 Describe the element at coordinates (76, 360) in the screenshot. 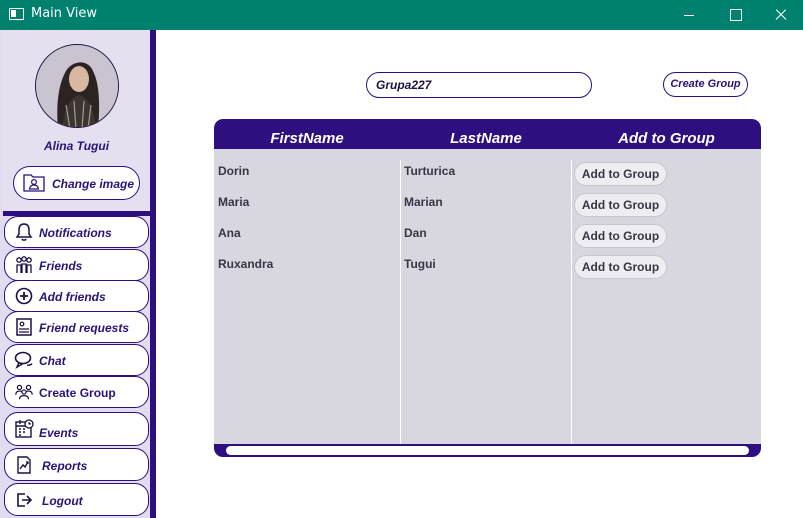

I see `nav-item-chat: Chat` at that location.